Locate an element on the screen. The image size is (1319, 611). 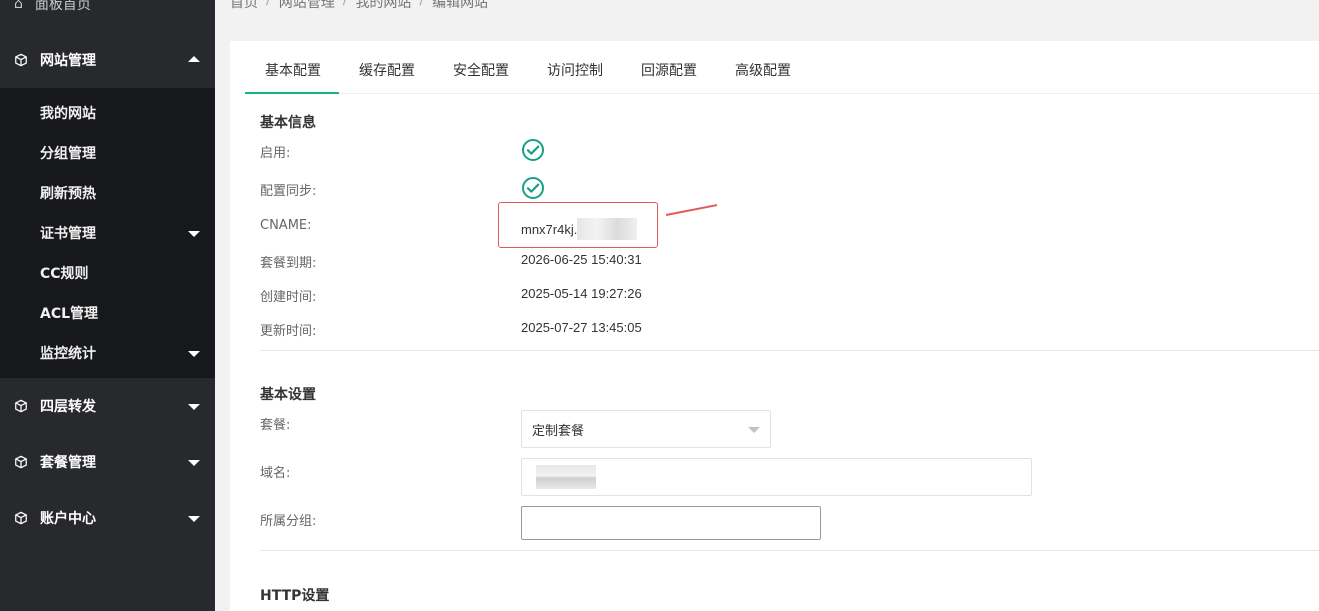
created-label: 创建时间: is located at coordinates (288, 297).